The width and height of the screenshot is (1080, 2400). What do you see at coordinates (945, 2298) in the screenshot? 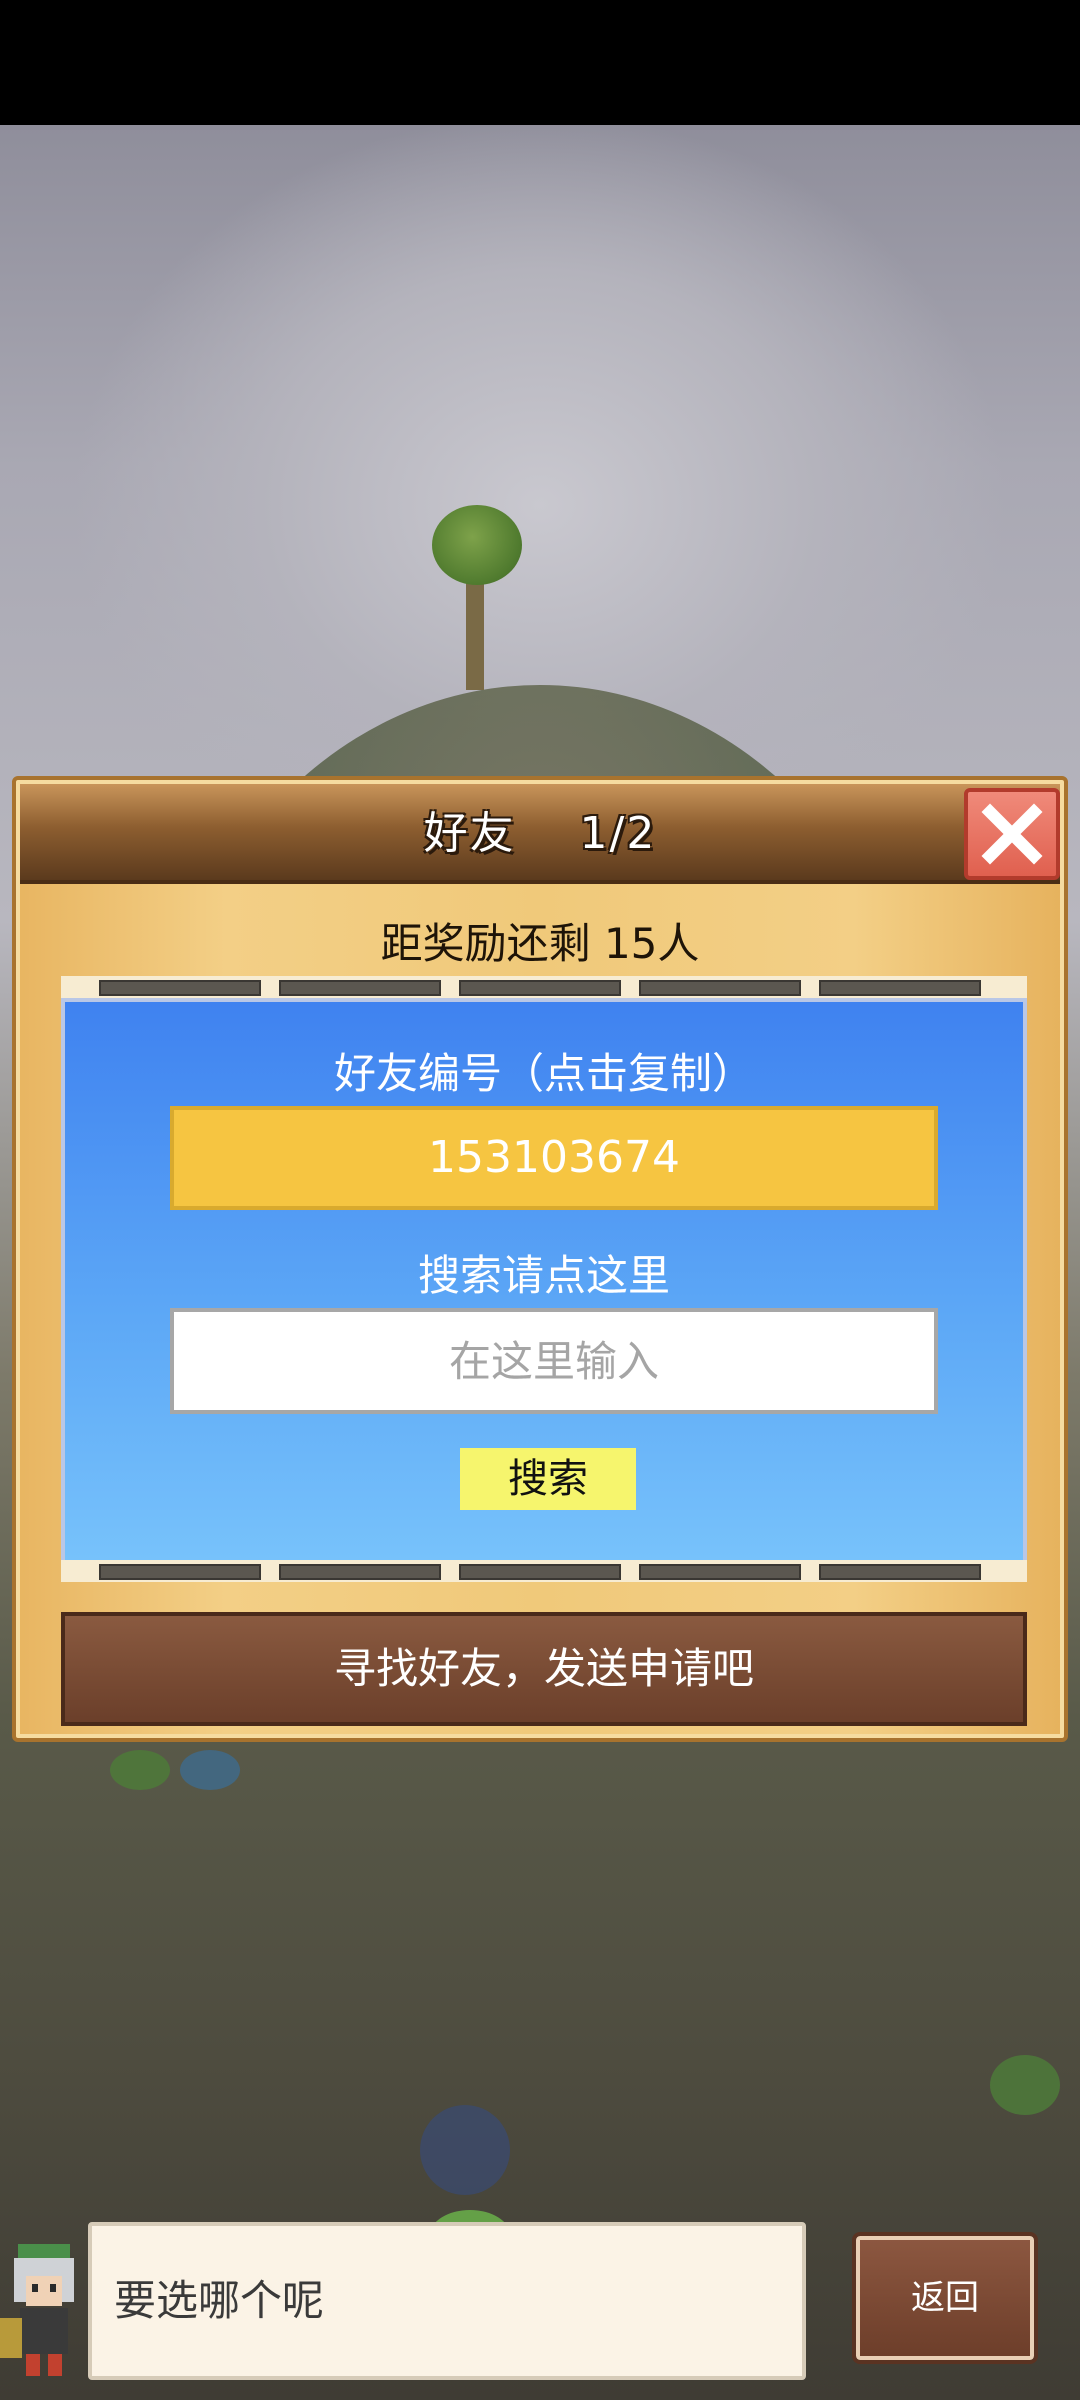
I see `back-button: 返回` at bounding box center [945, 2298].